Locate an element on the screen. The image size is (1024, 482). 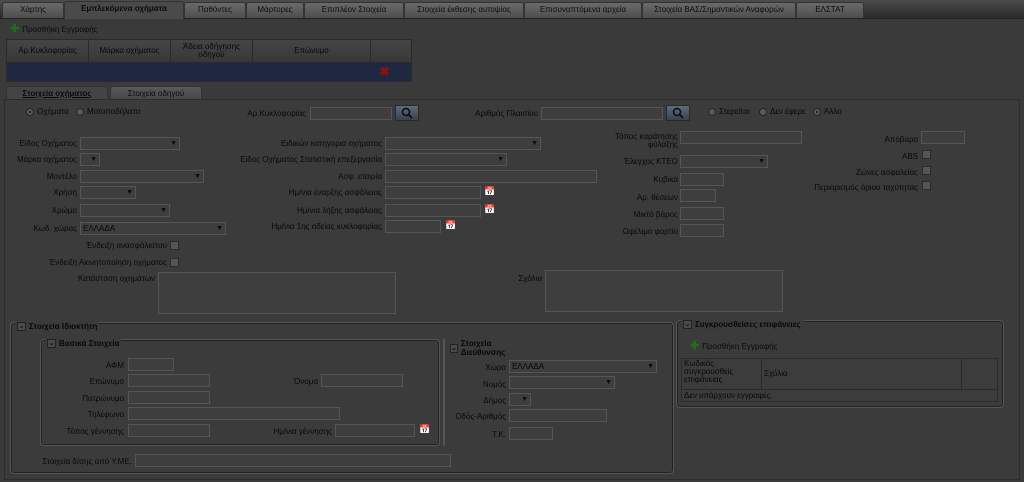
uninsured-label: Ένδειξη ανασφάλιστου is located at coordinates (126, 245).